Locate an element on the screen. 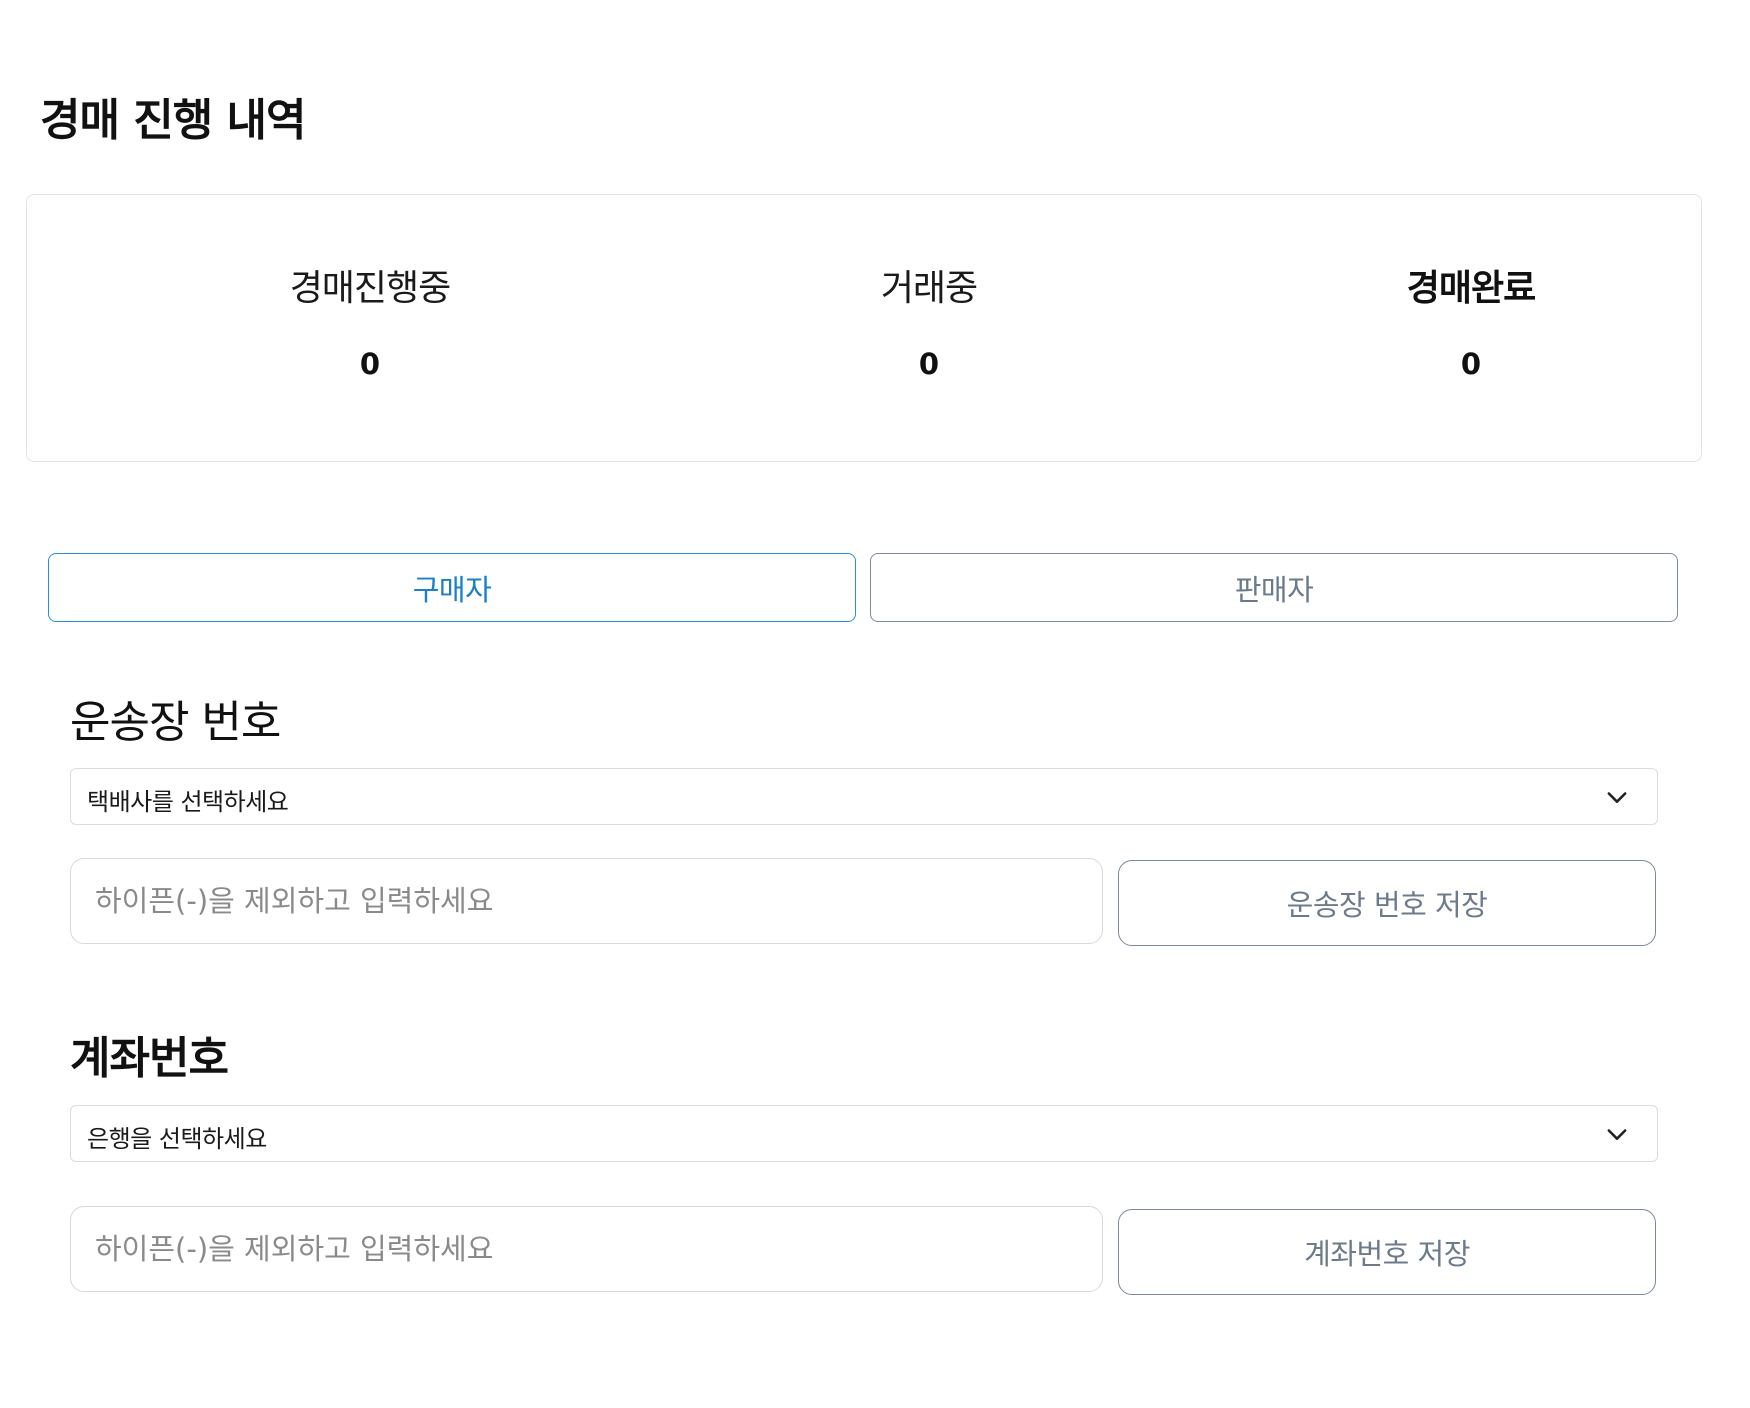 This screenshot has height=1408, width=1750. page-title: 경매 진행 내역 is located at coordinates (173, 120).